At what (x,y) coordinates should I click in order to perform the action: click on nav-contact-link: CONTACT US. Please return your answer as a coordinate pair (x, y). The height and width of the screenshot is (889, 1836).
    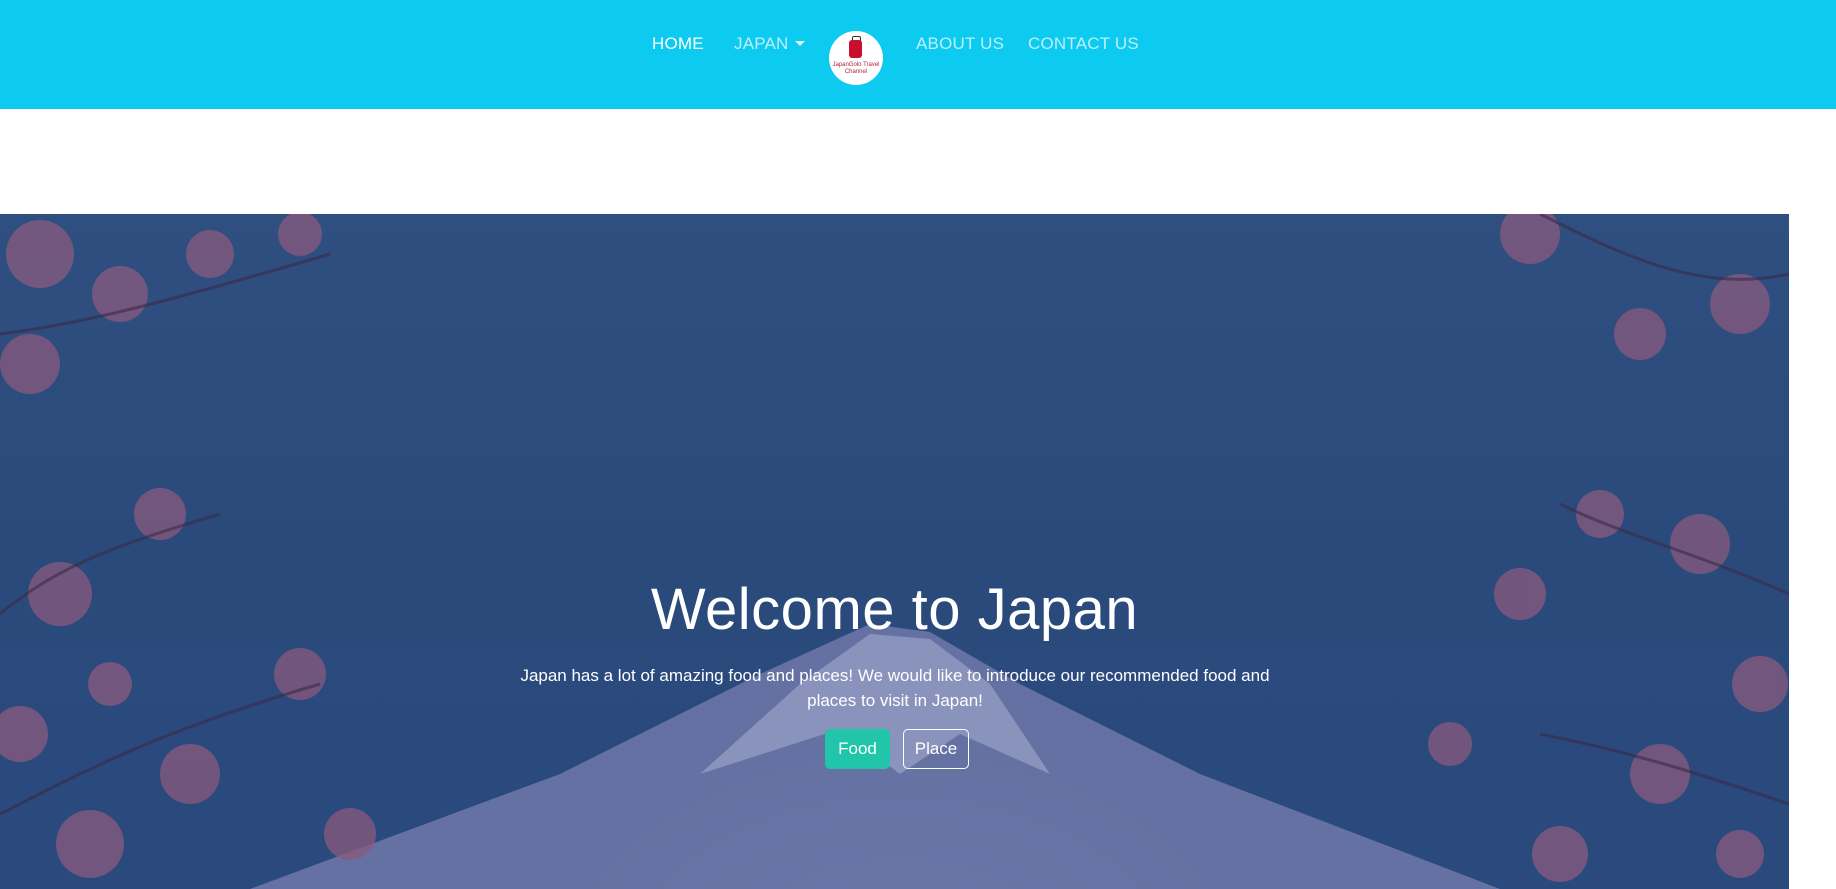
    Looking at the image, I should click on (1083, 44).